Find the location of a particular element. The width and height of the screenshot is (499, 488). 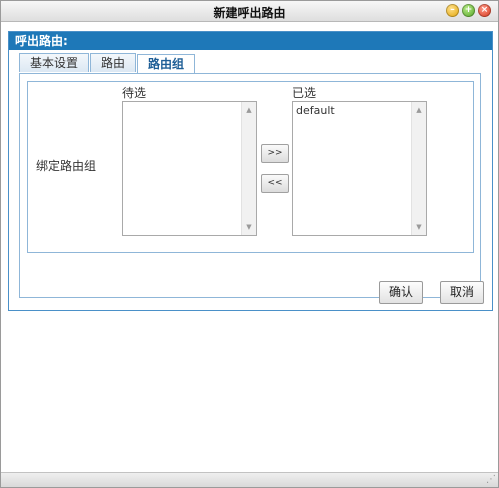

selected-list-scrollbar: ▲ ▼ is located at coordinates (418, 168).